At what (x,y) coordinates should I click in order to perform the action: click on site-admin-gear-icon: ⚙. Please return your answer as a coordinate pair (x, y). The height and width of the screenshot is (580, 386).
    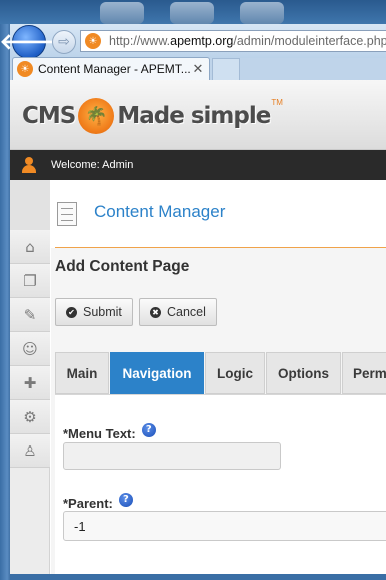
    Looking at the image, I should click on (30, 417).